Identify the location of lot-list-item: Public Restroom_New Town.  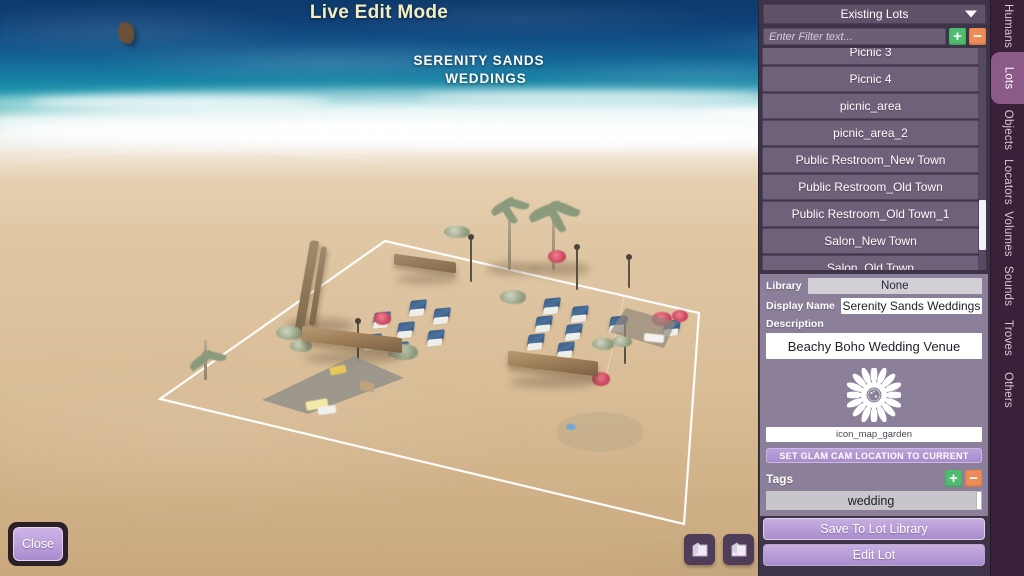
(870, 160).